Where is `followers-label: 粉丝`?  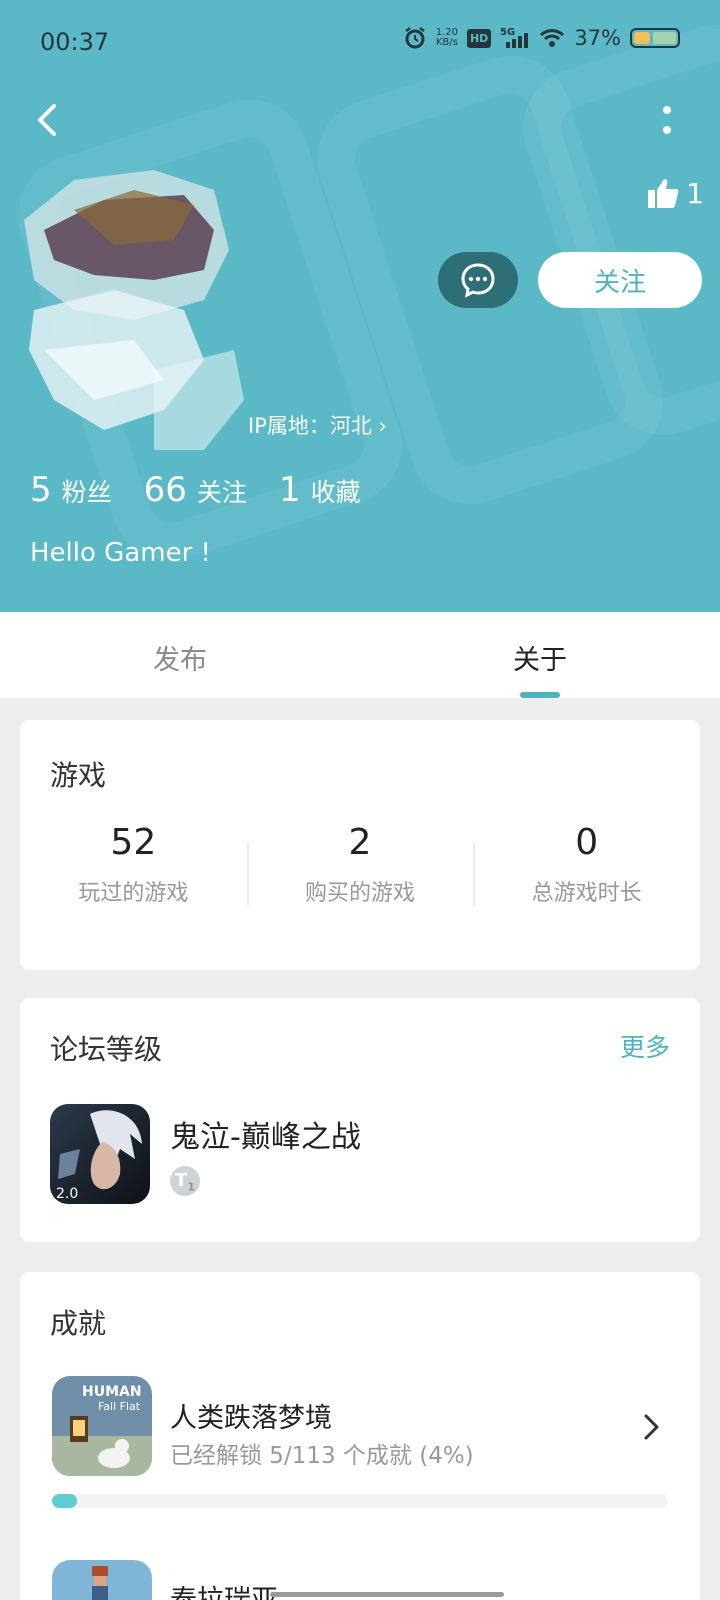
followers-label: 粉丝 is located at coordinates (87, 491).